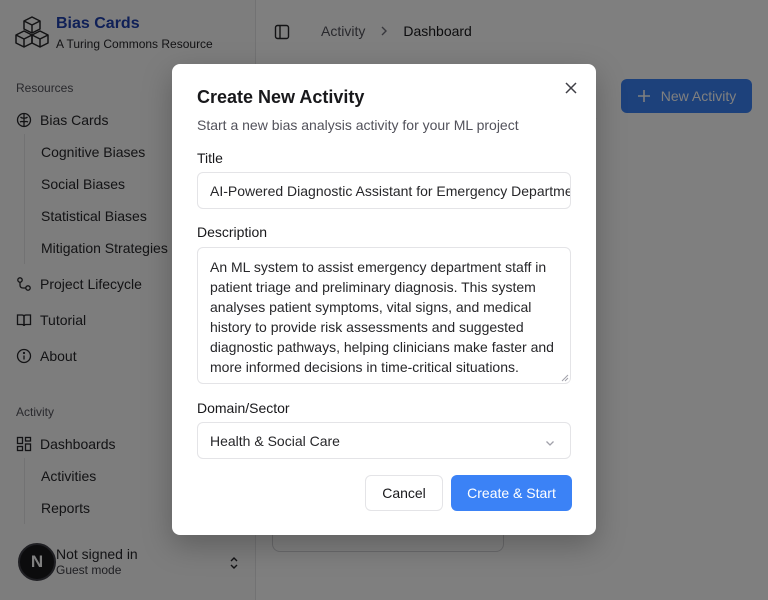  Describe the element at coordinates (281, 97) in the screenshot. I see `dialog-title: Create New Activity` at that location.